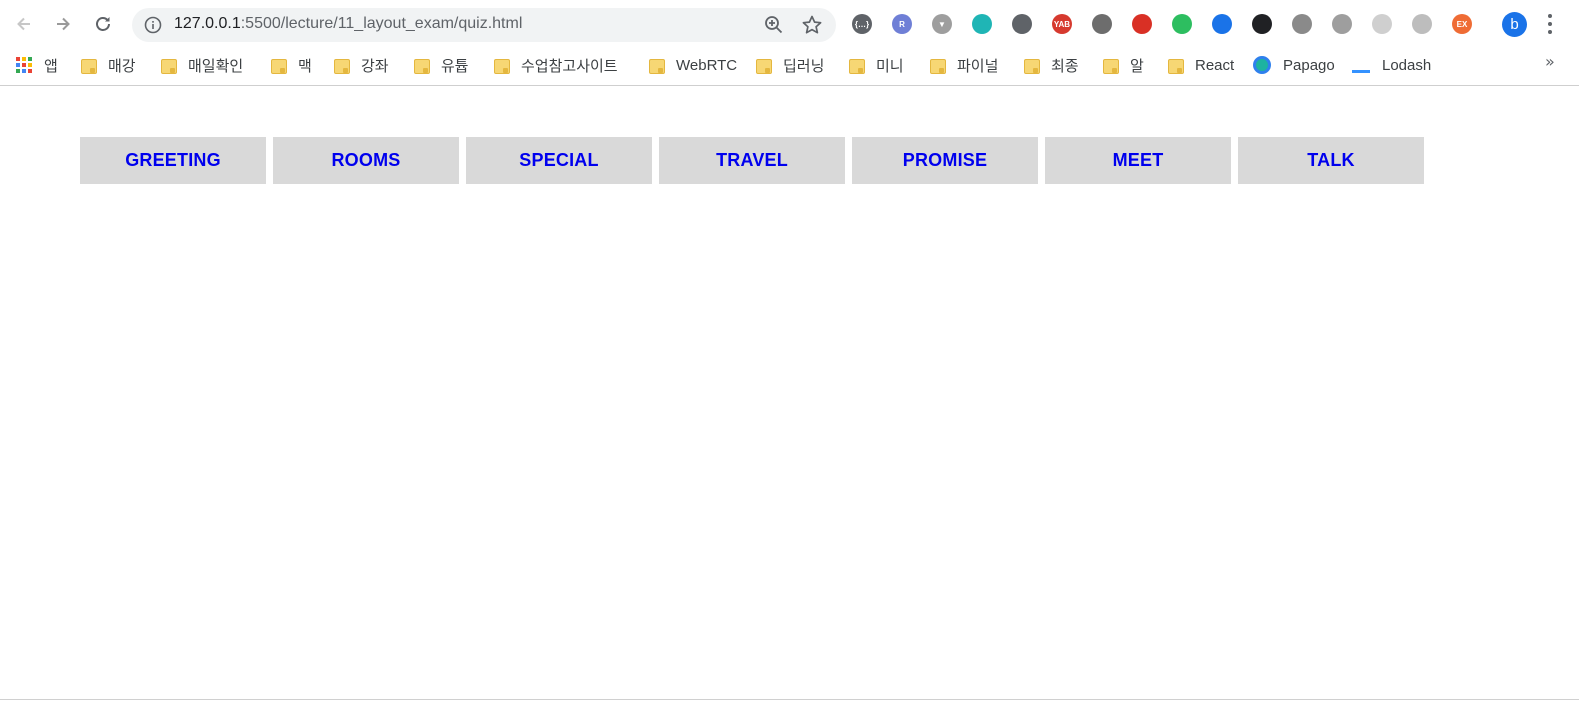 The width and height of the screenshot is (1579, 705). I want to click on papago-icon, so click(1262, 65).